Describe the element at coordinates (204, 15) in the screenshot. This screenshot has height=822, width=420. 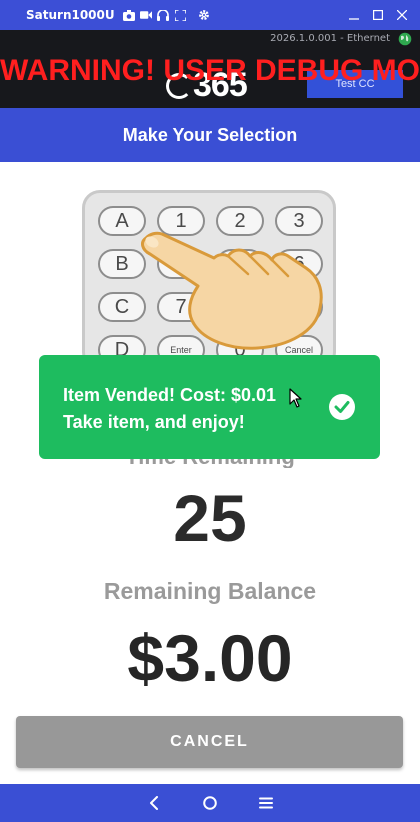
I see `gear-icon` at that location.